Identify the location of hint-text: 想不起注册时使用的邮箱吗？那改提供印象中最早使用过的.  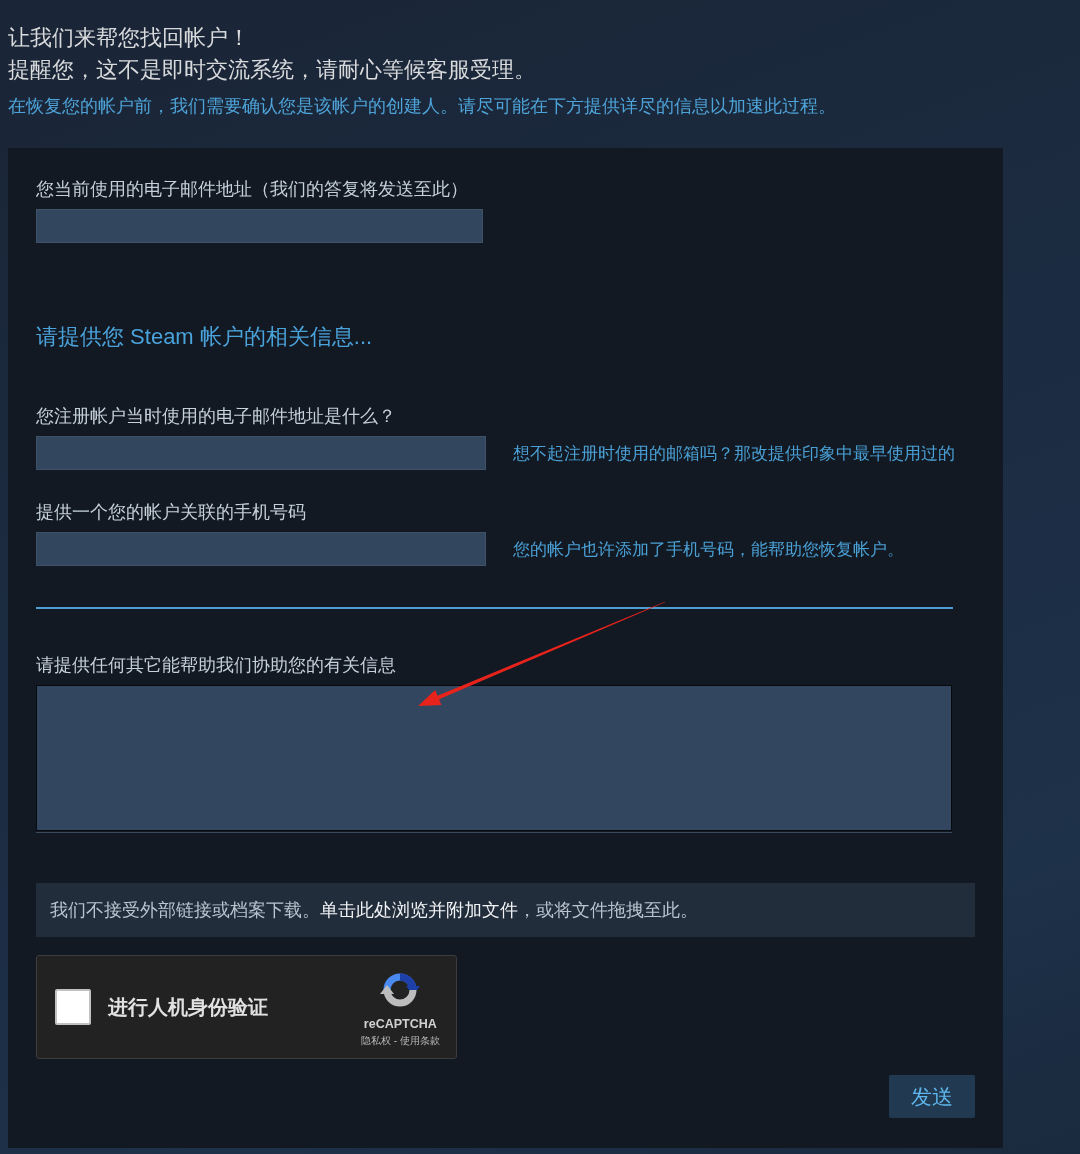
(734, 453).